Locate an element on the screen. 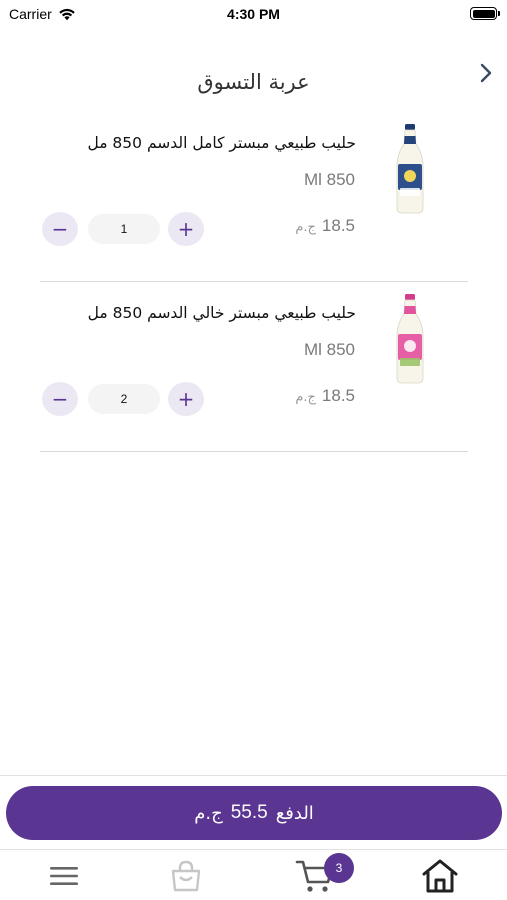 The height and width of the screenshot is (900, 507). item-name: حليب طبيعي مبستر كامل الدسم 850 مل is located at coordinates (221, 143).